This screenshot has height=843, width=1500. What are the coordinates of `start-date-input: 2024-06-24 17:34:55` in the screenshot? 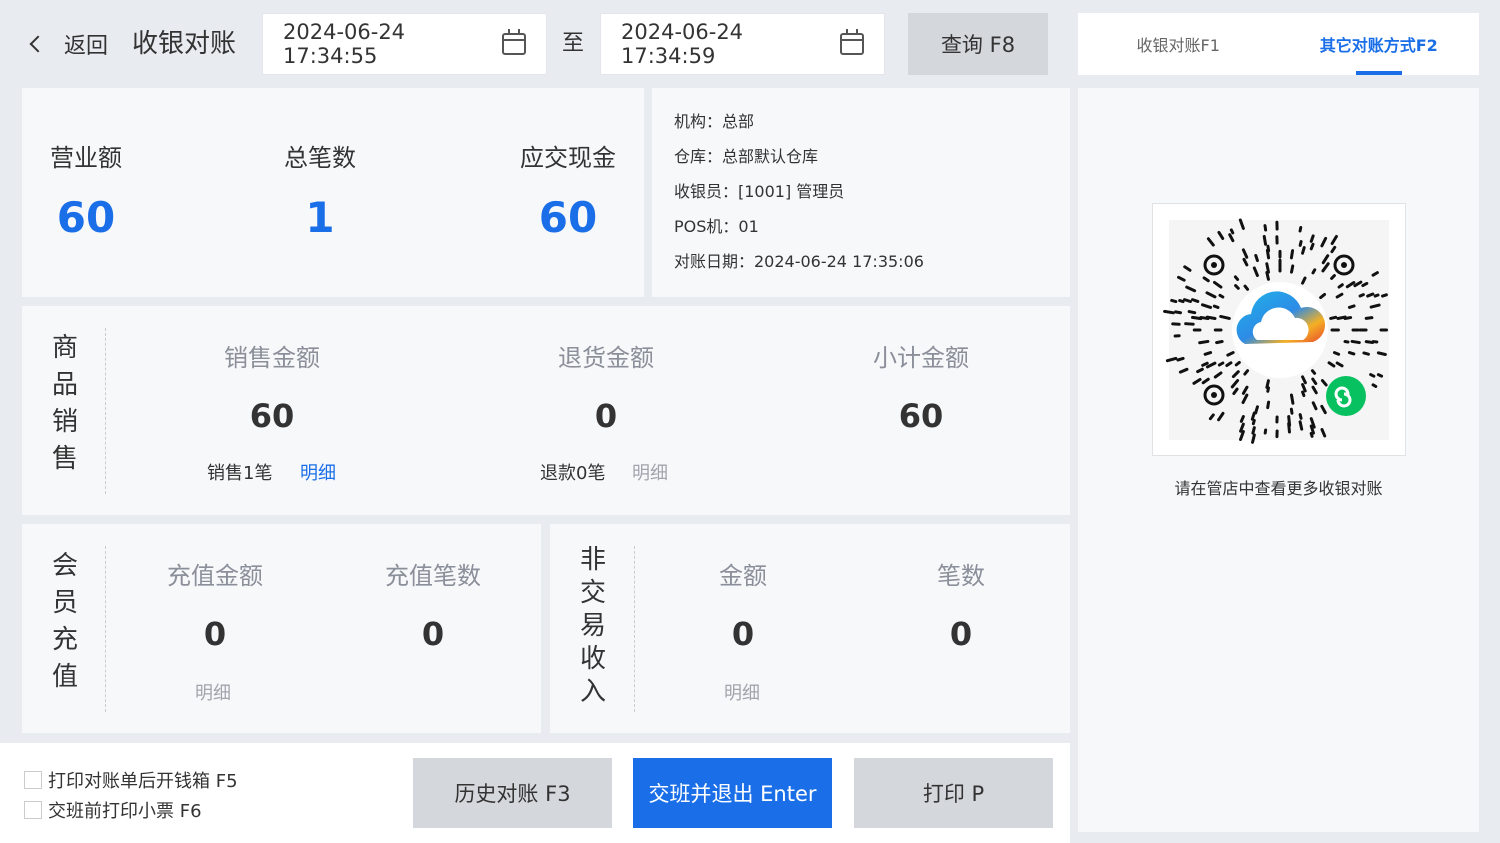 It's located at (404, 44).